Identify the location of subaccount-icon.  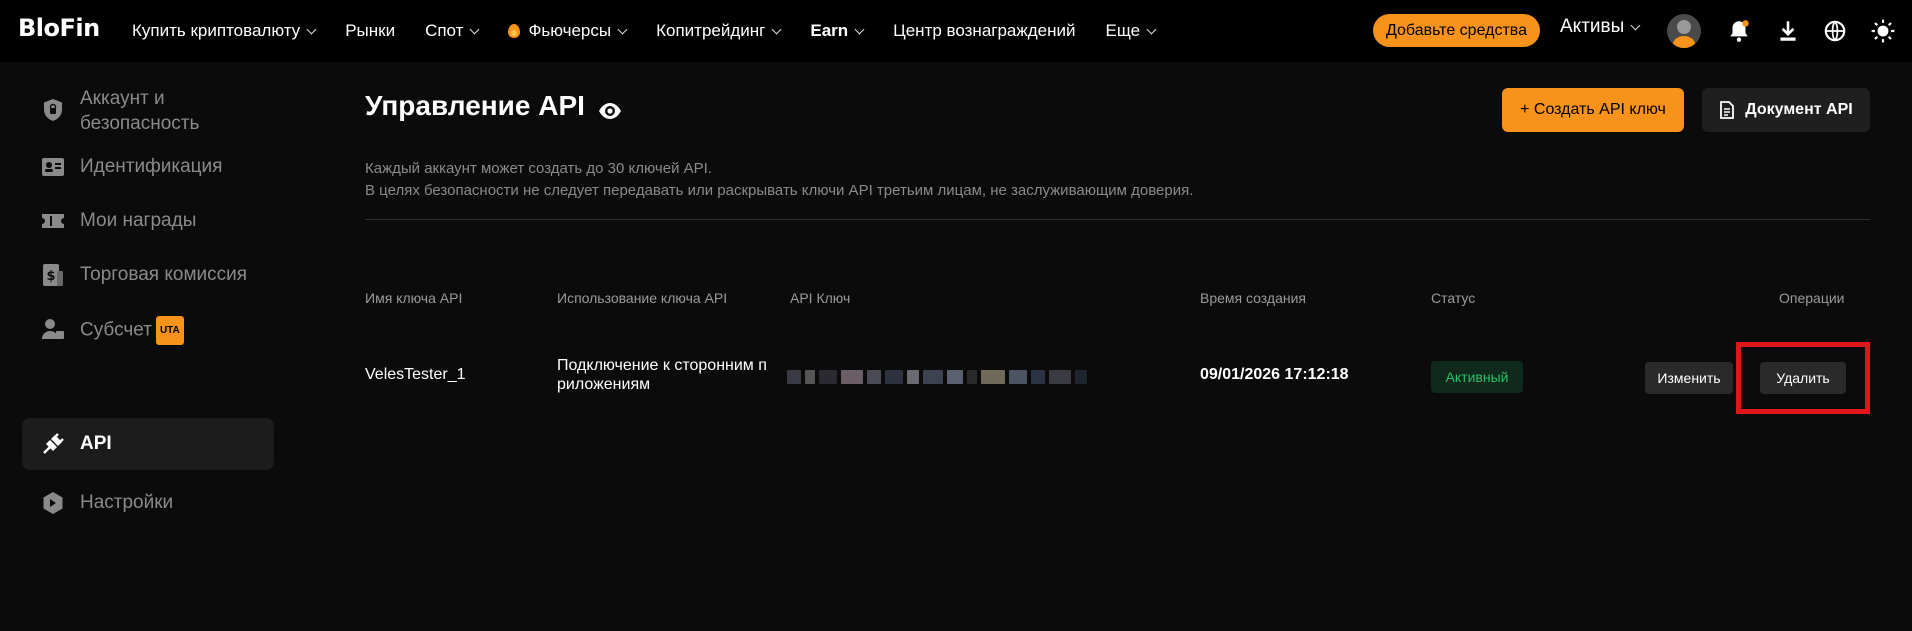
(53, 329).